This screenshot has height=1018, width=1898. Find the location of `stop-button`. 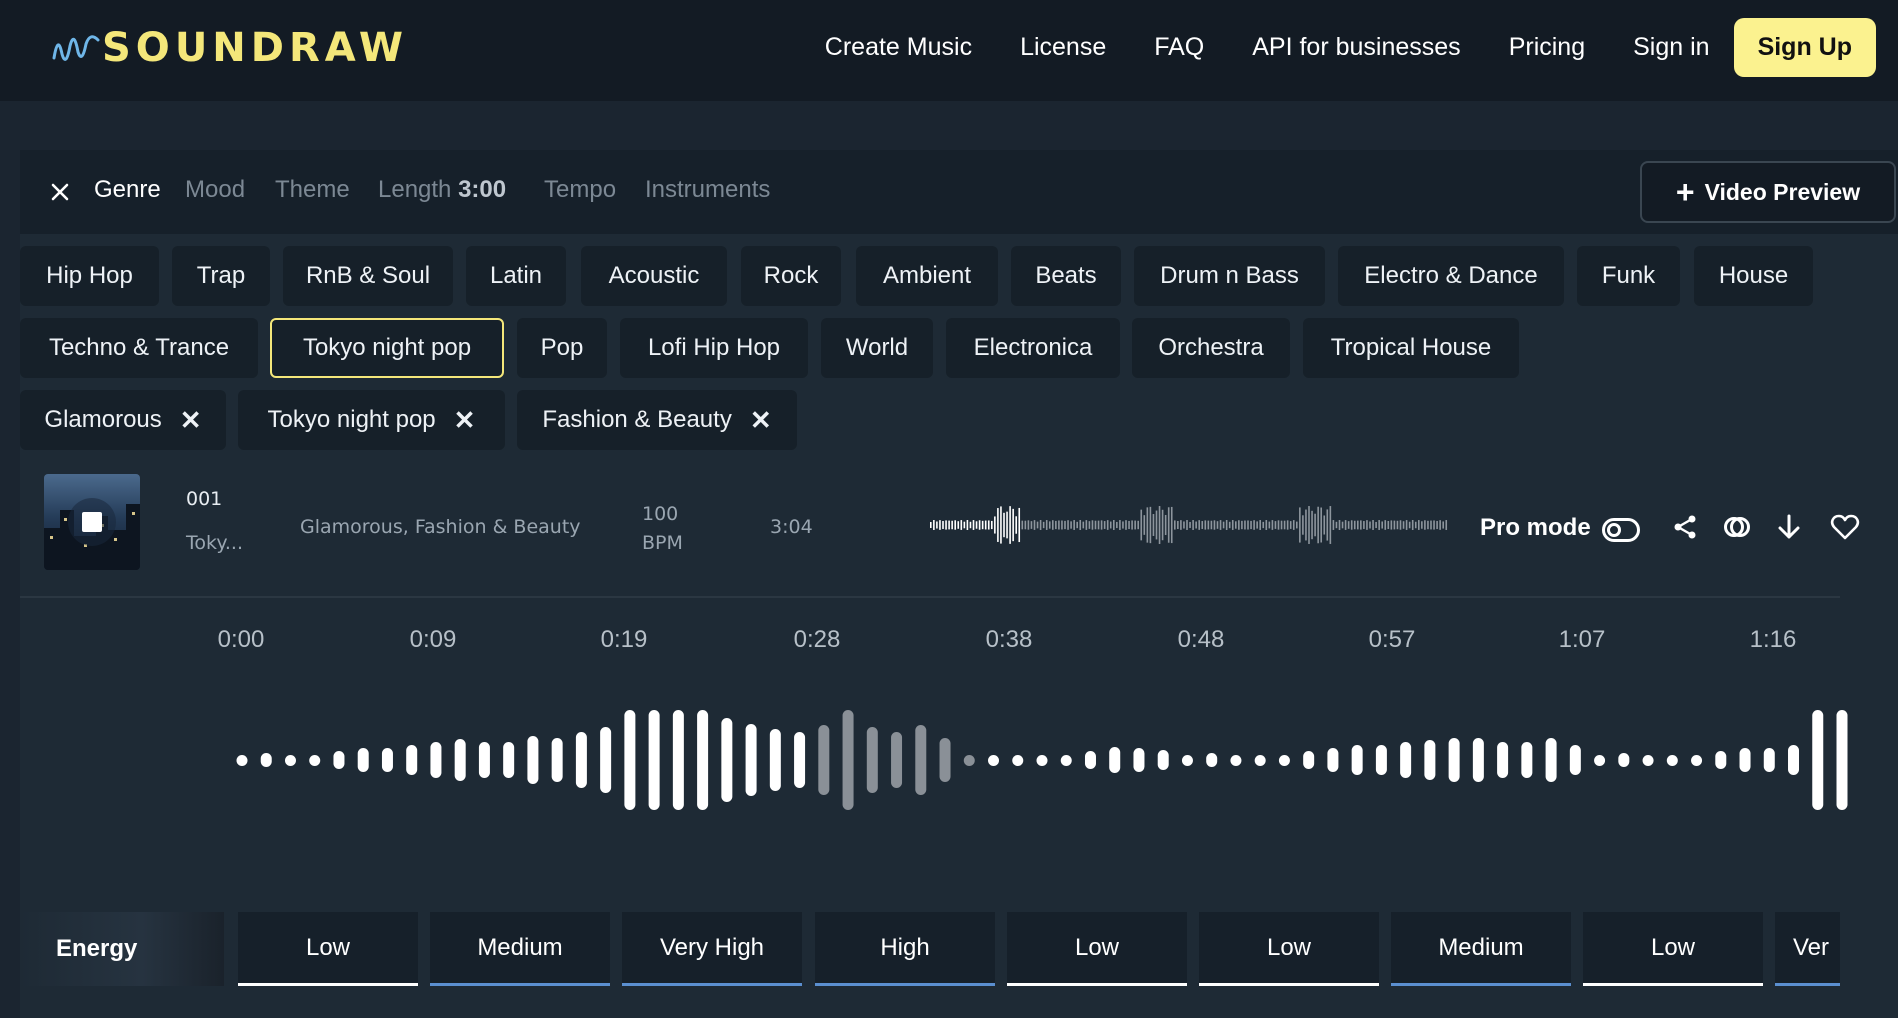

stop-button is located at coordinates (92, 522).